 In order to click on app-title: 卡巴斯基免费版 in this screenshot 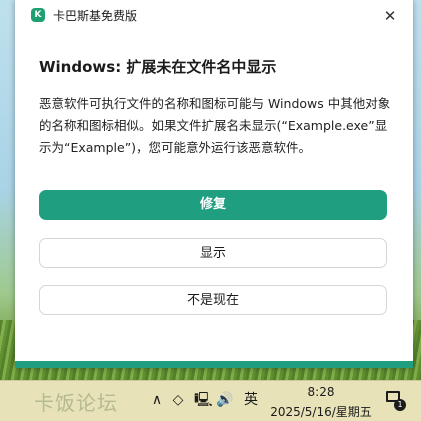, I will do `click(95, 16)`.